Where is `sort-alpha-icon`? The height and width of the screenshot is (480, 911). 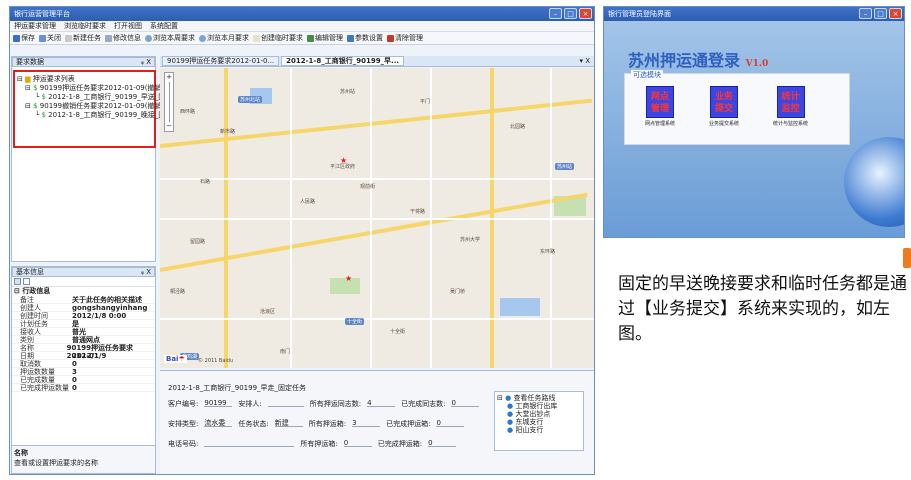 sort-alpha-icon is located at coordinates (26, 281).